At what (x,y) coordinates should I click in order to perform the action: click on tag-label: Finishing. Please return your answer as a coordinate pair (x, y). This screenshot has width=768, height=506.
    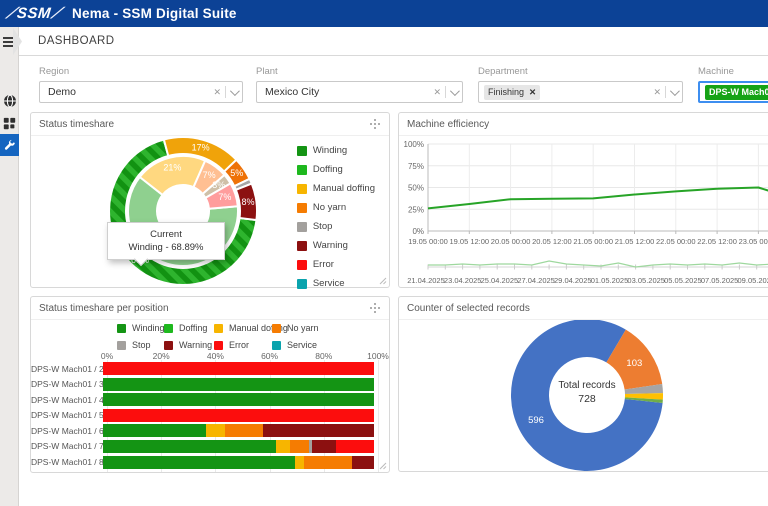
    Looking at the image, I should click on (506, 92).